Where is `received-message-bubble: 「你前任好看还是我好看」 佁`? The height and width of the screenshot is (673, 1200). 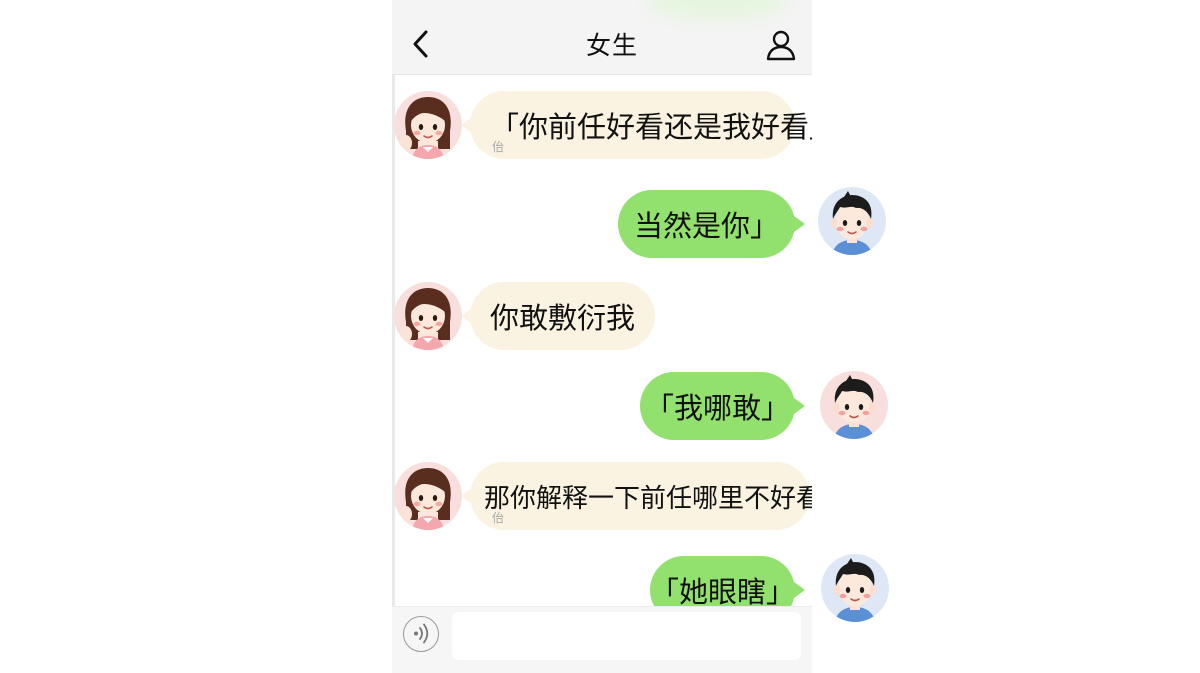
received-message-bubble: 「你前任好看还是我好看」 佁 is located at coordinates (636, 125).